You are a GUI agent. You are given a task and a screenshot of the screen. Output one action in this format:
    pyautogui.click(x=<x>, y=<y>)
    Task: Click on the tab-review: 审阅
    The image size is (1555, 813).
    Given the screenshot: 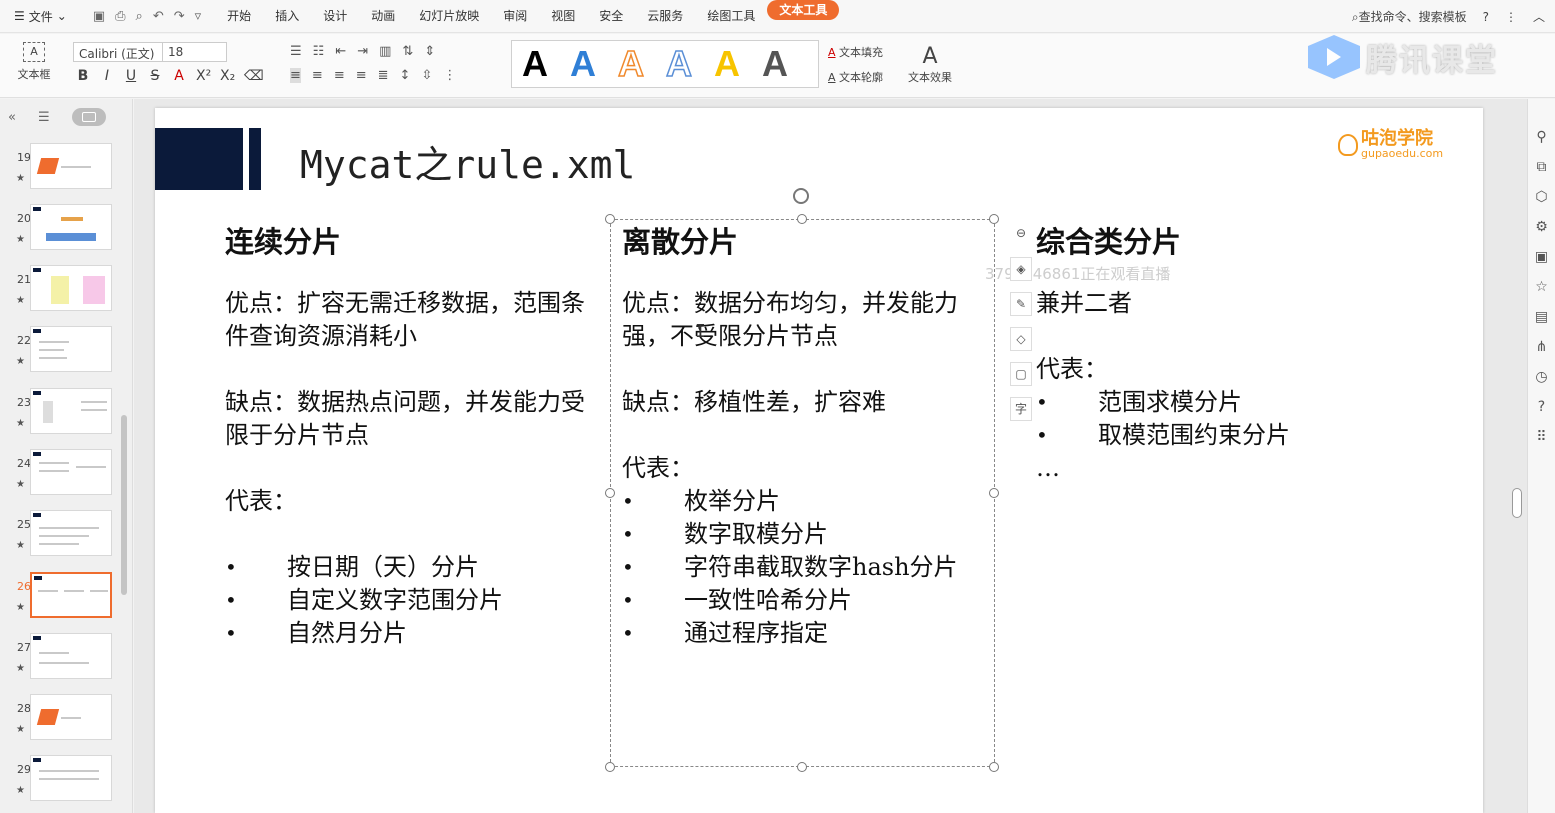 What is the action you would take?
    pyautogui.click(x=515, y=16)
    